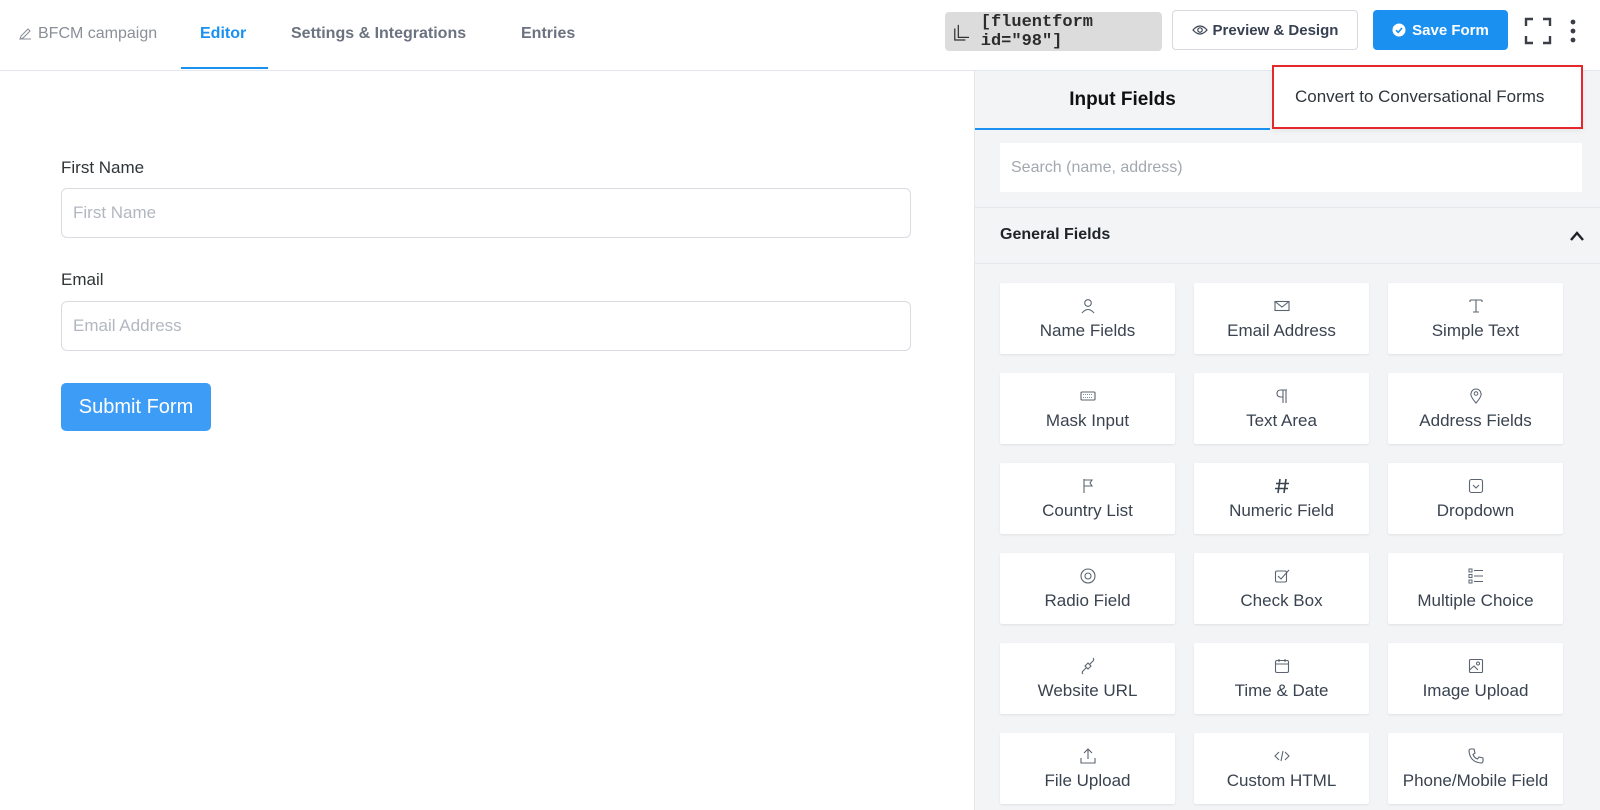  I want to click on fullscreen-icon, so click(1538, 31).